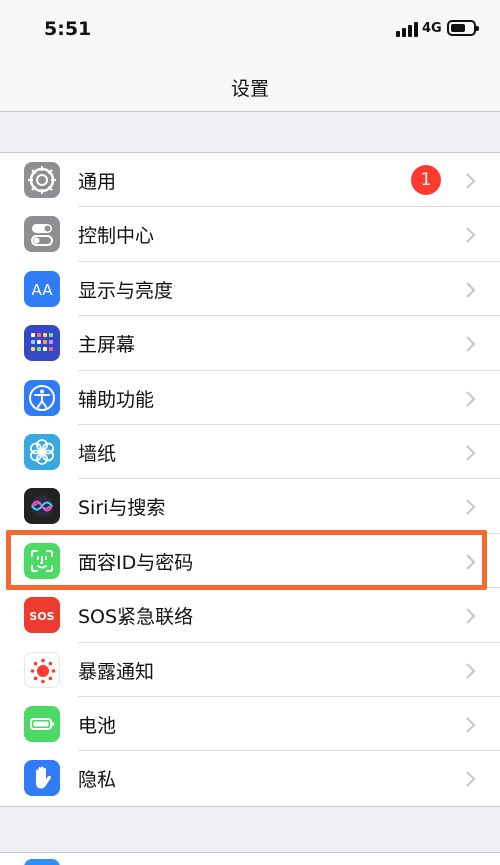 This screenshot has width=500, height=865. I want to click on siri-icon, so click(42, 506).